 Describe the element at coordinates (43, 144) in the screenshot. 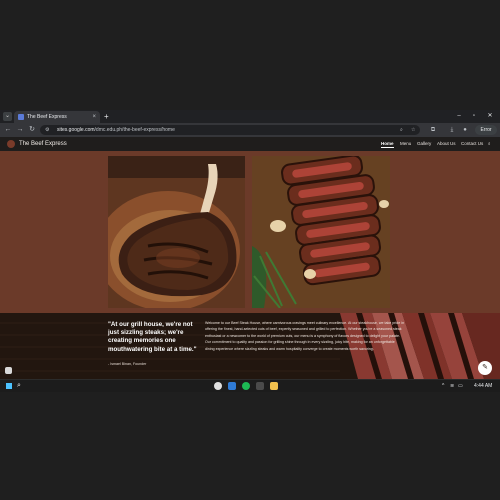

I see `brand-name: The Beef Express` at that location.